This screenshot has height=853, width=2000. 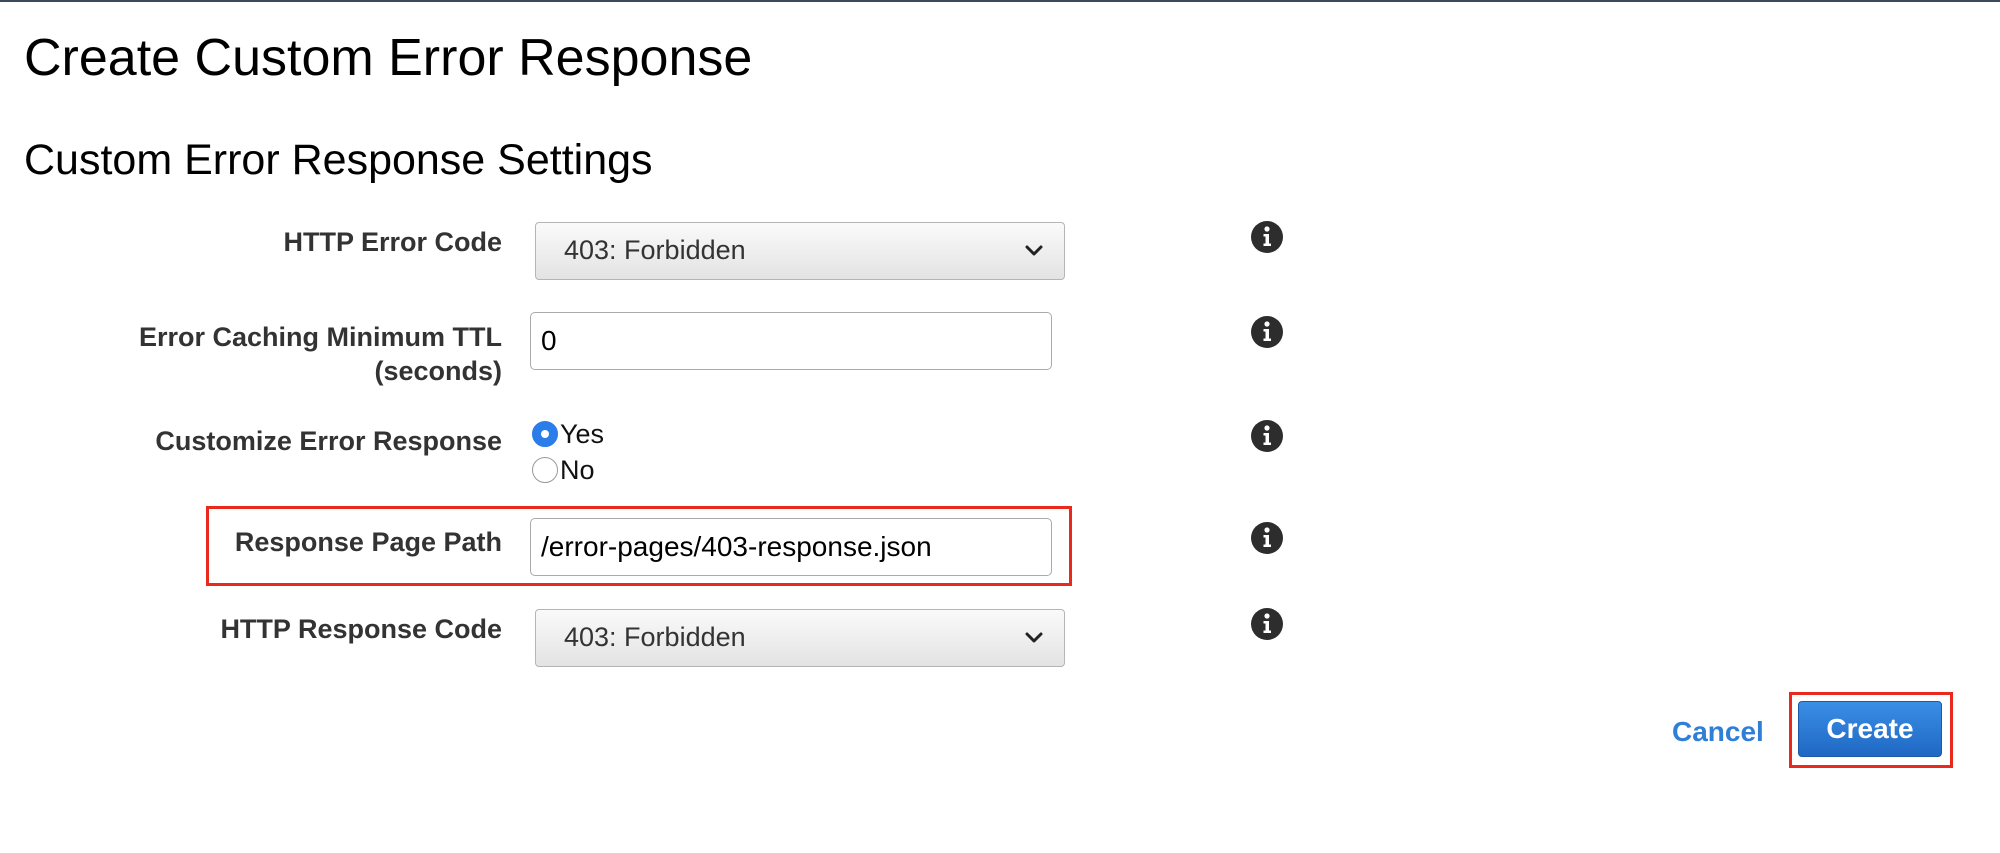 What do you see at coordinates (655, 250) in the screenshot?
I see `http-error-code-value: 403: Forbidden` at bounding box center [655, 250].